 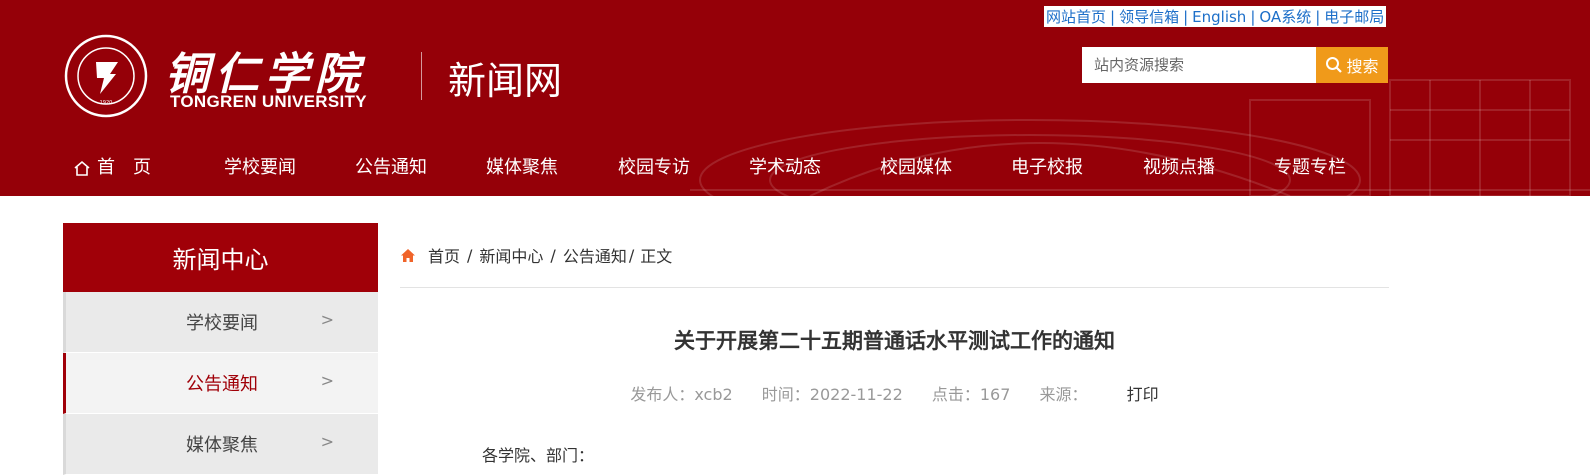 I want to click on breadcrumb-current: 正文, so click(x=656, y=256).